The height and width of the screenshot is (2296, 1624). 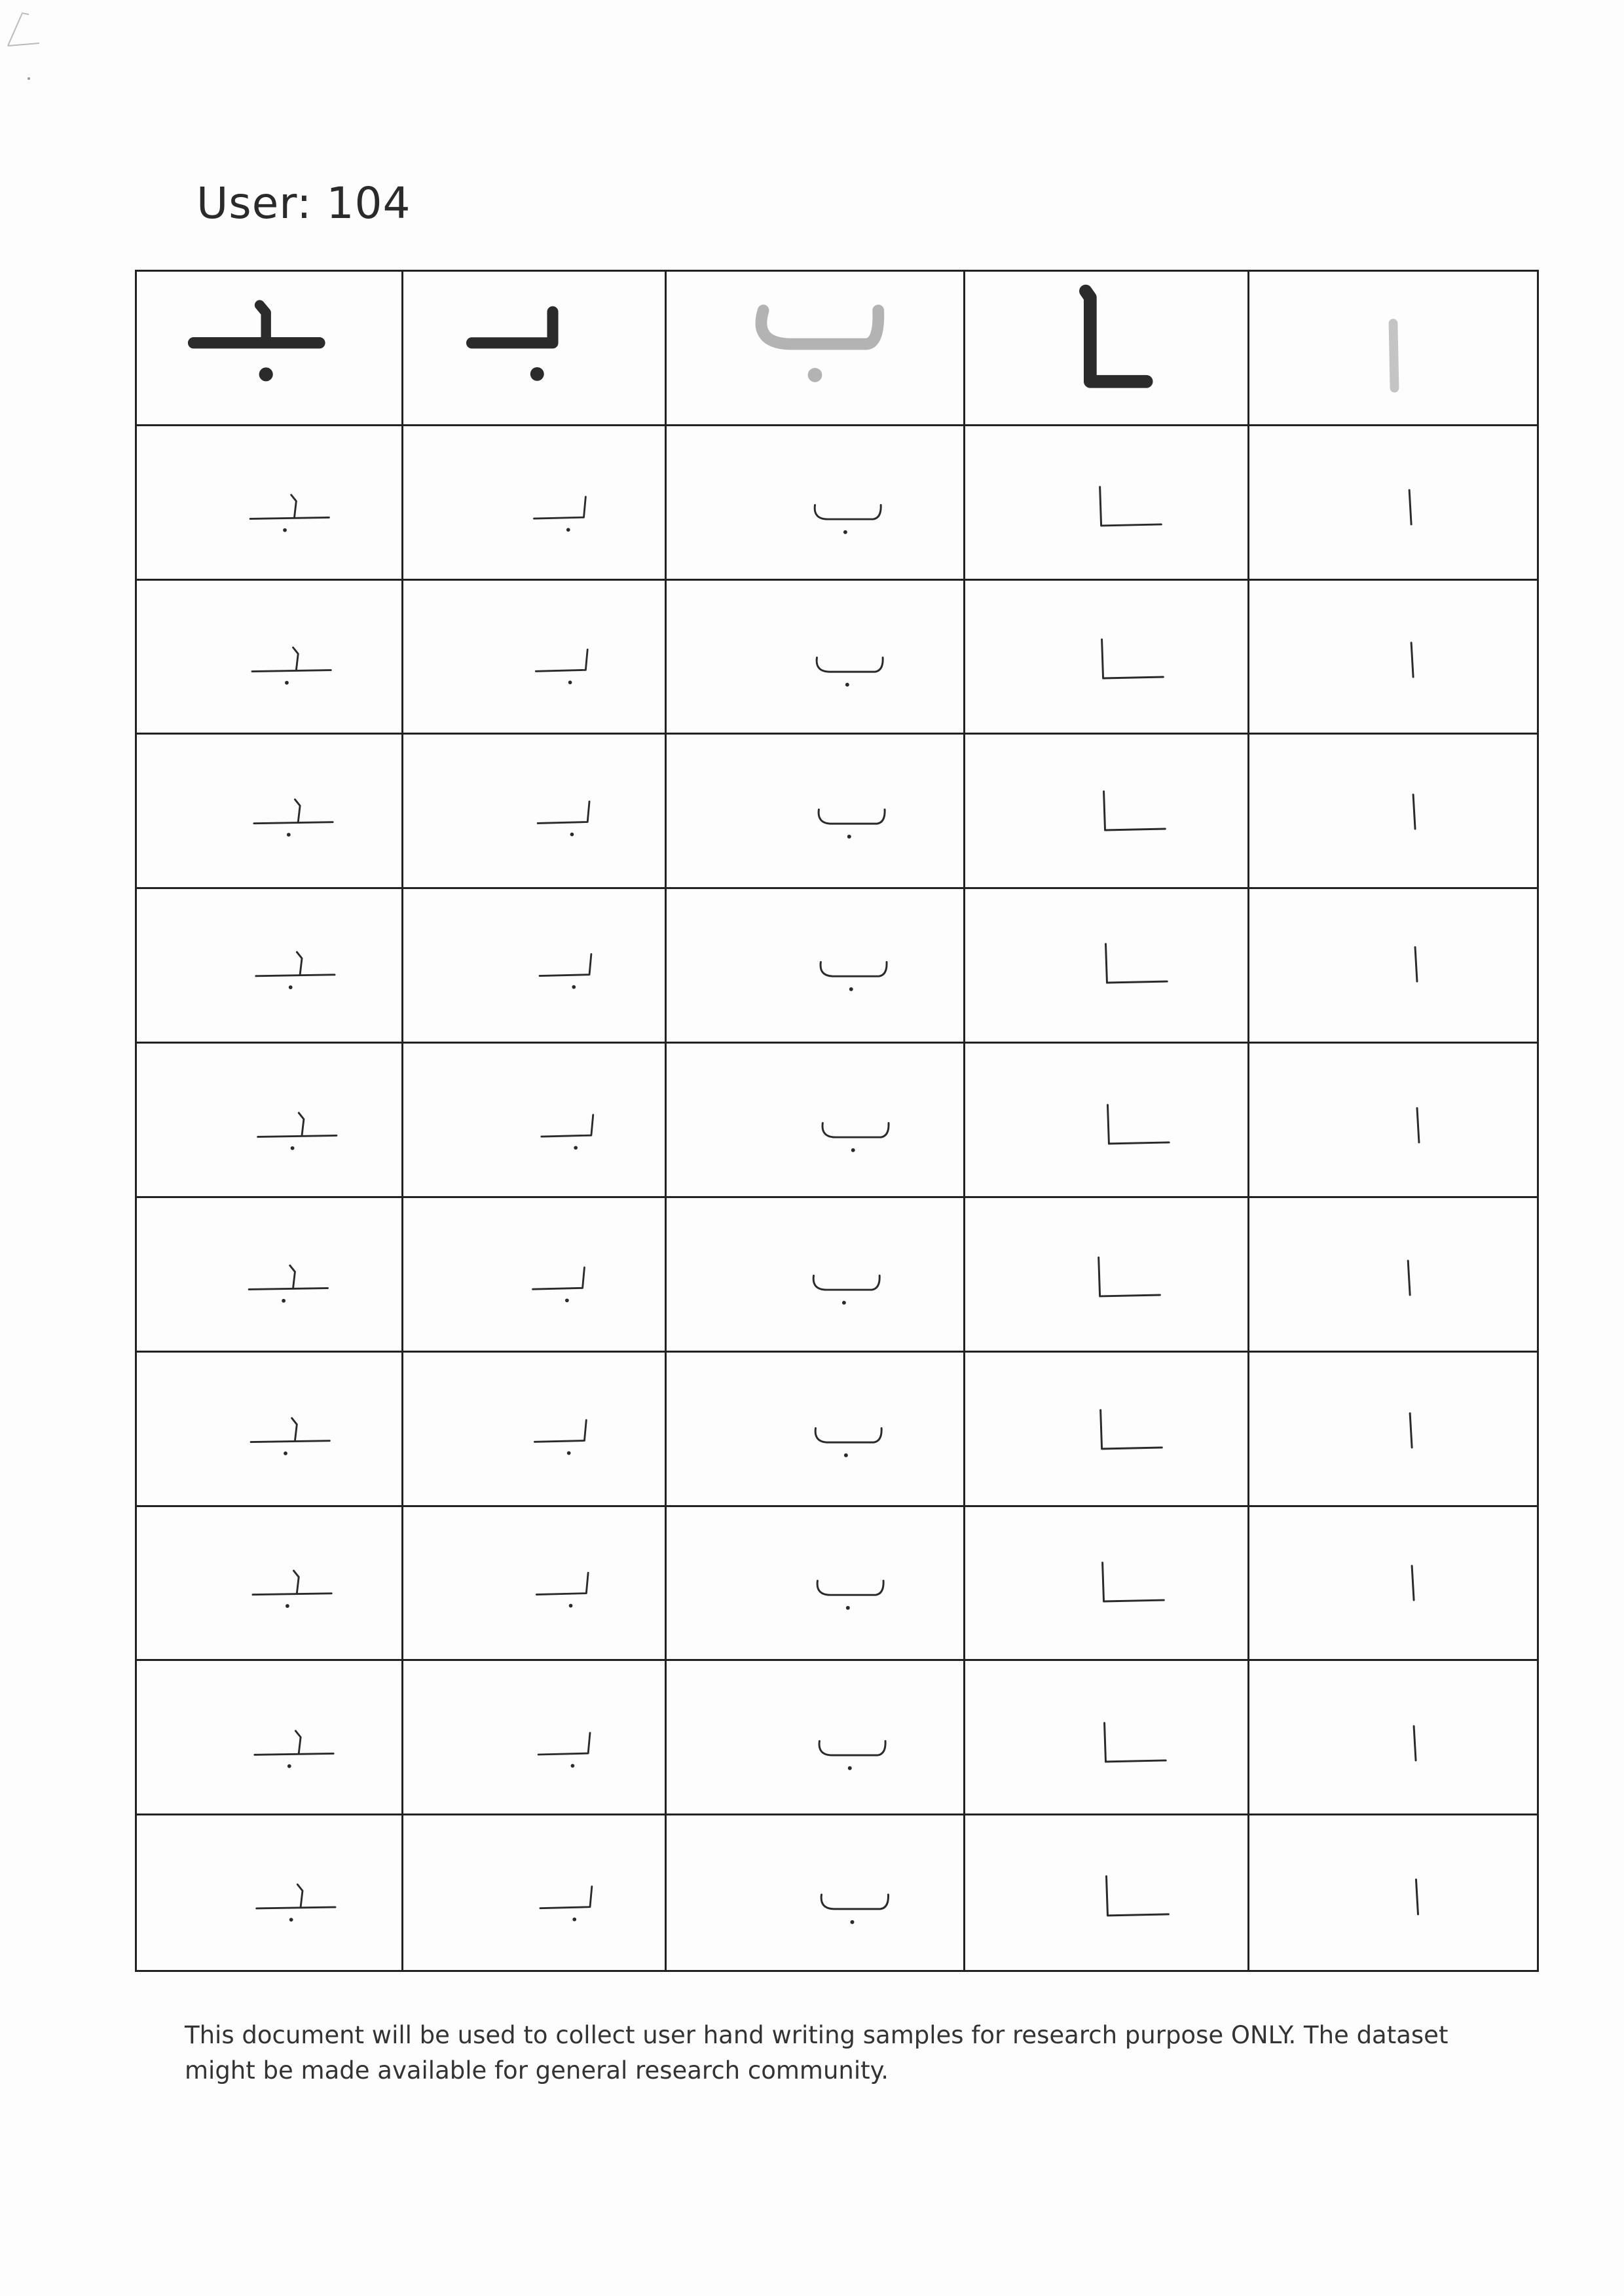 I want to click on user-label: User: 104, so click(x=303, y=203).